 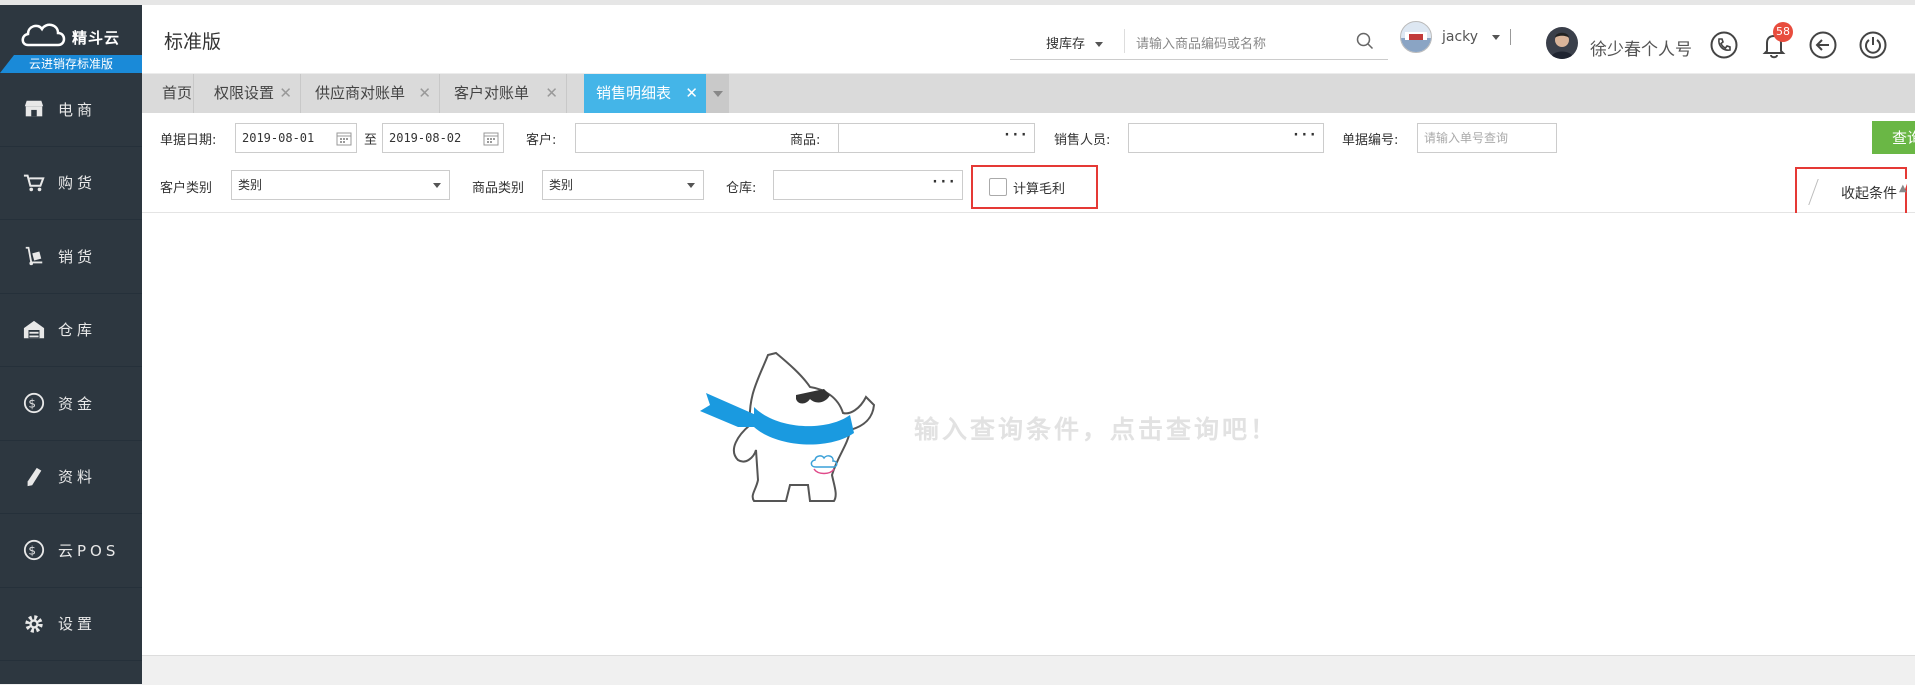 What do you see at coordinates (492, 93) in the screenshot?
I see `tab-label: 客户对账单` at bounding box center [492, 93].